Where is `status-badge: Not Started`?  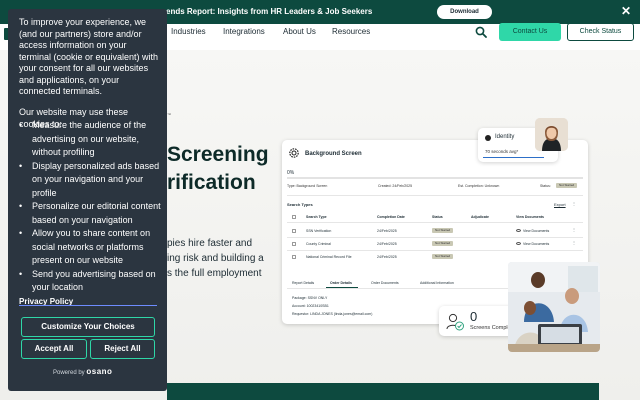
status-badge: Not Started is located at coordinates (567, 185).